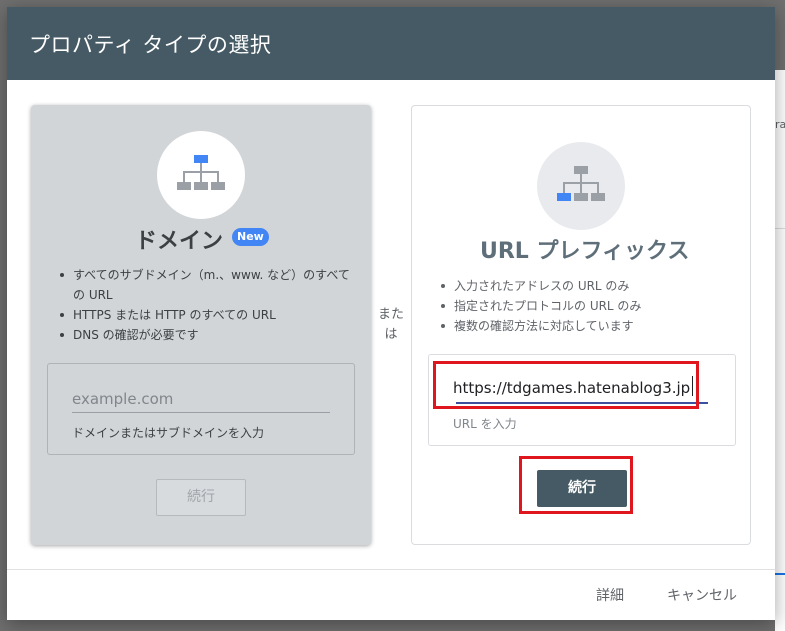 The image size is (785, 631). What do you see at coordinates (201, 409) in the screenshot?
I see `domain-input-container: example.com ドメインまたはサブドメインを入力` at bounding box center [201, 409].